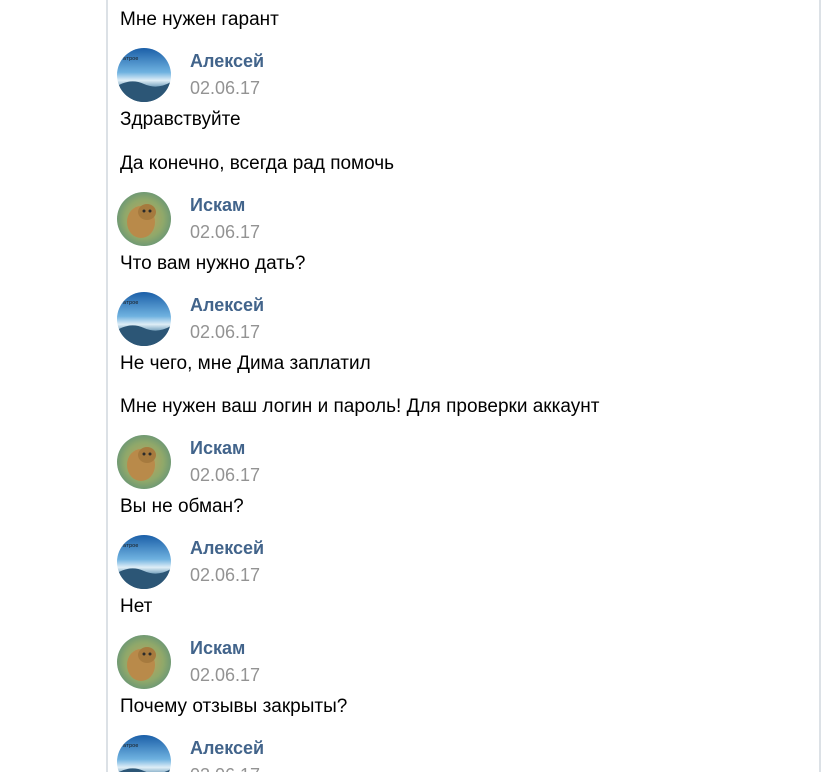 This screenshot has width=821, height=772. I want to click on message-text: Почему отзывы закрыты?, so click(234, 706).